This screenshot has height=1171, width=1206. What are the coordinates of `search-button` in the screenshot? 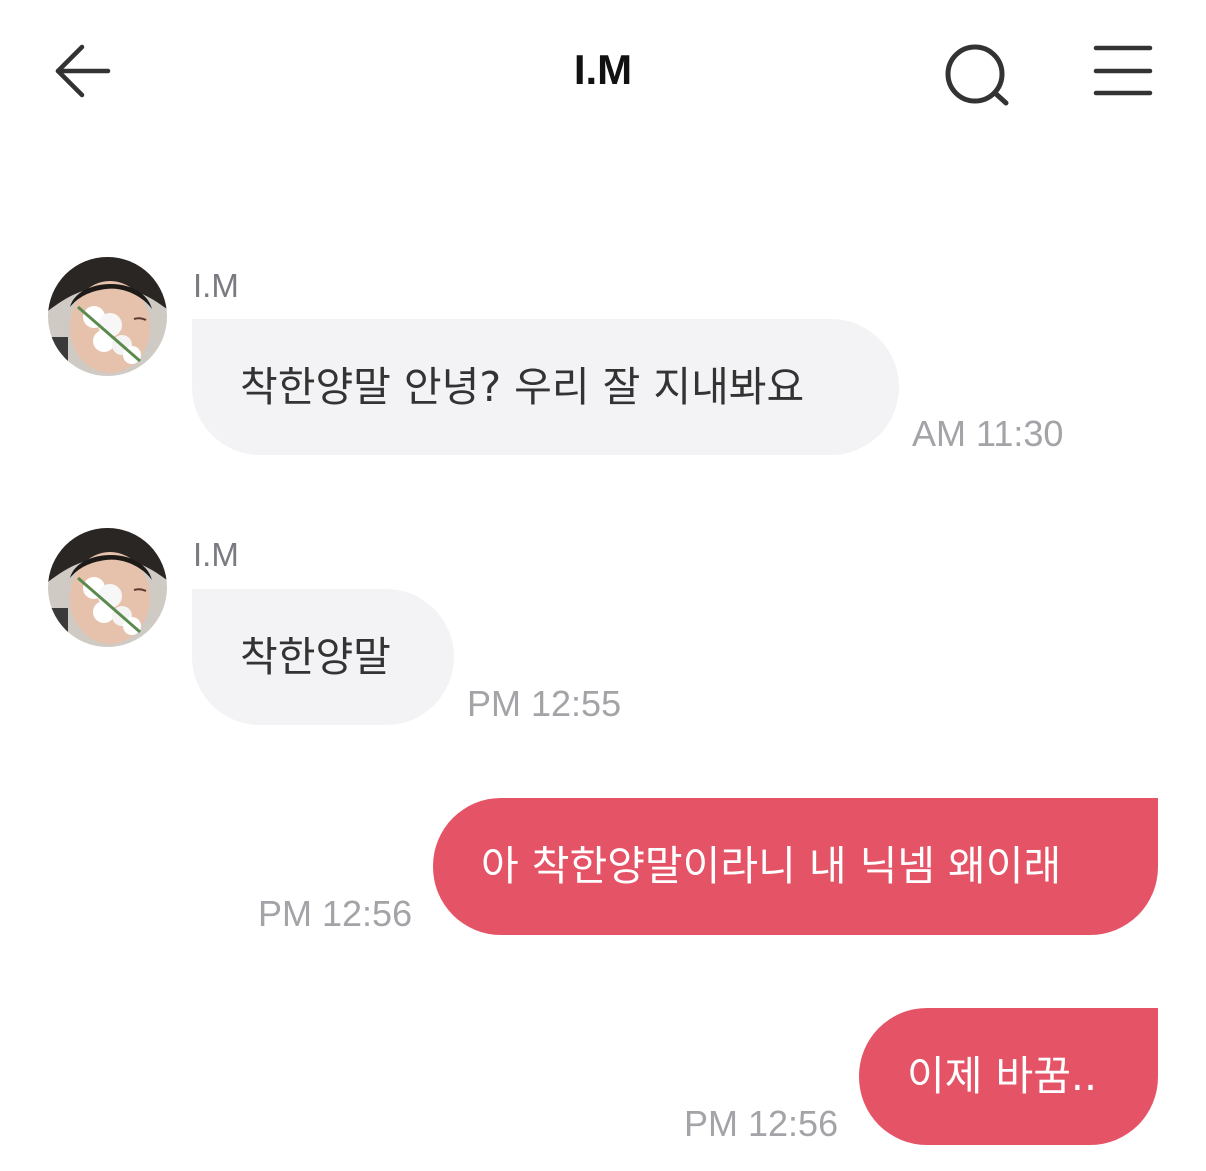 It's located at (977, 75).